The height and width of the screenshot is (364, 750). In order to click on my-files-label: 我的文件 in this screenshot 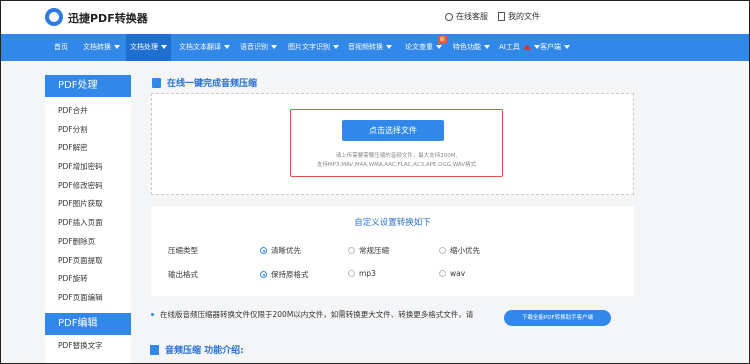, I will do `click(524, 16)`.